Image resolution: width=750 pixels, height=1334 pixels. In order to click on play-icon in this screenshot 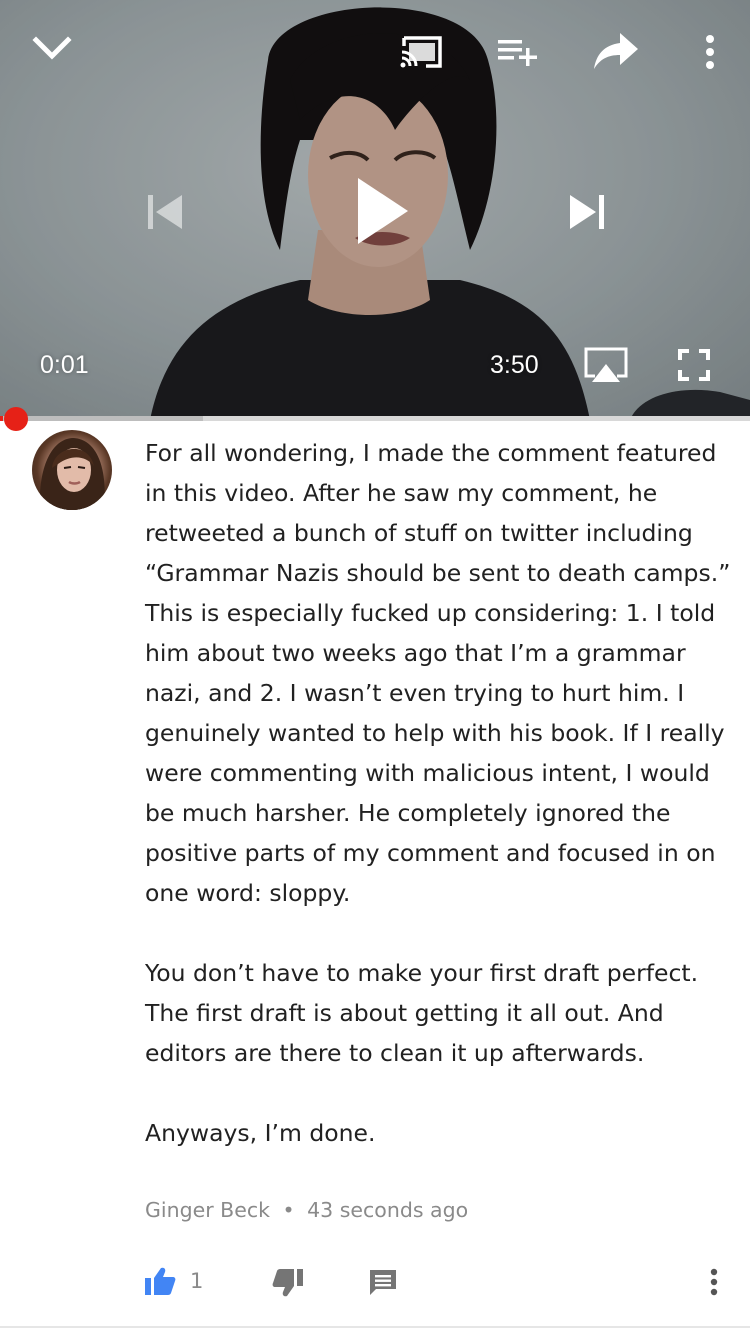, I will do `click(382, 211)`.